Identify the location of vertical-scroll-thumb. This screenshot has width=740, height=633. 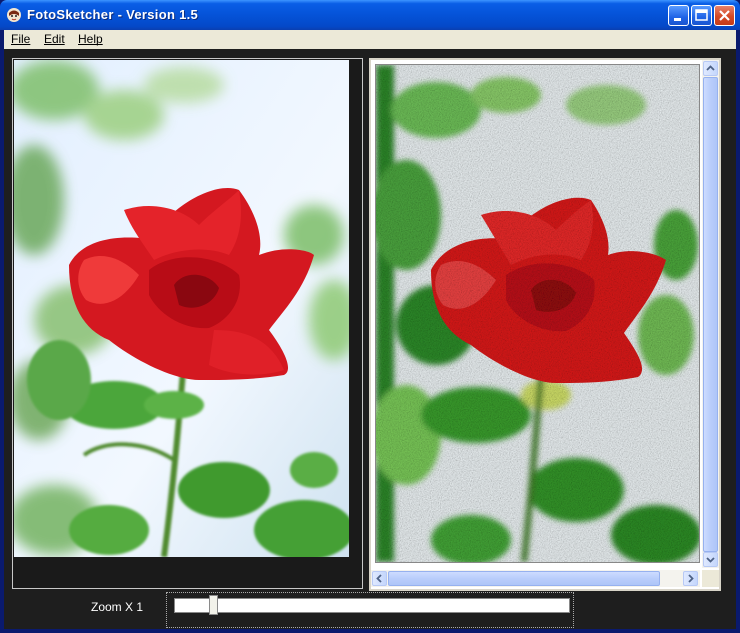
(710, 314).